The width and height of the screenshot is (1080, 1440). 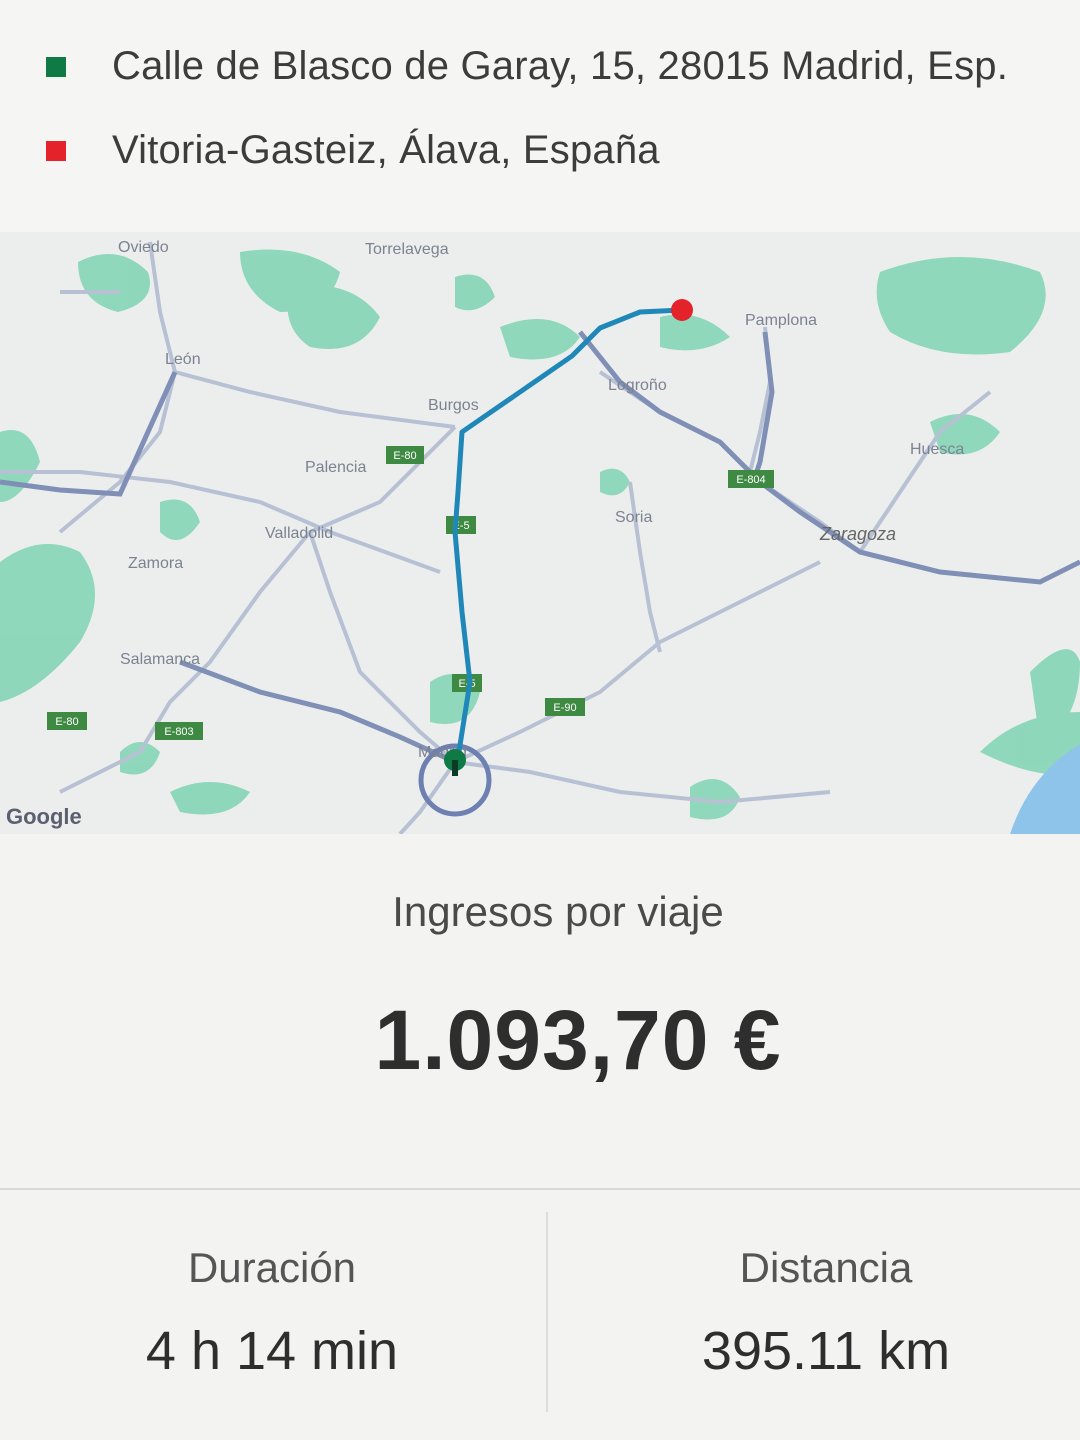 What do you see at coordinates (453, 405) in the screenshot?
I see `map-label: Burgos` at bounding box center [453, 405].